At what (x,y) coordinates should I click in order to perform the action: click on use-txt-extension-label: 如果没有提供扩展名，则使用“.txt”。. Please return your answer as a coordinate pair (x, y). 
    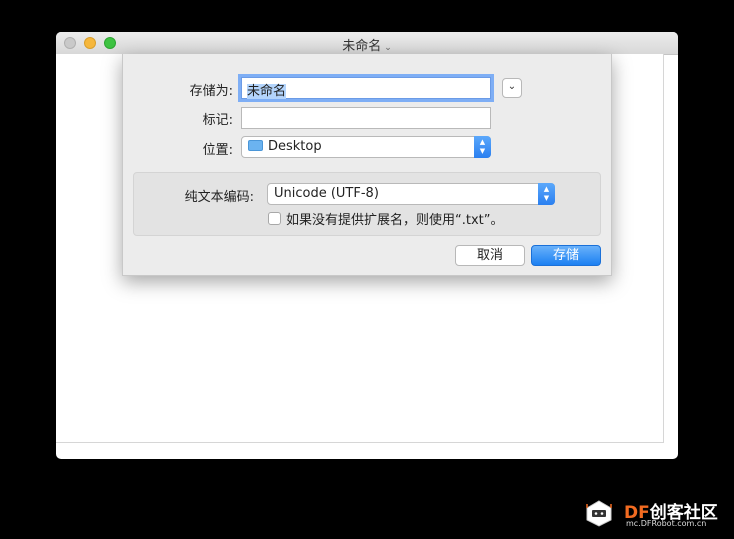
    Looking at the image, I should click on (395, 220).